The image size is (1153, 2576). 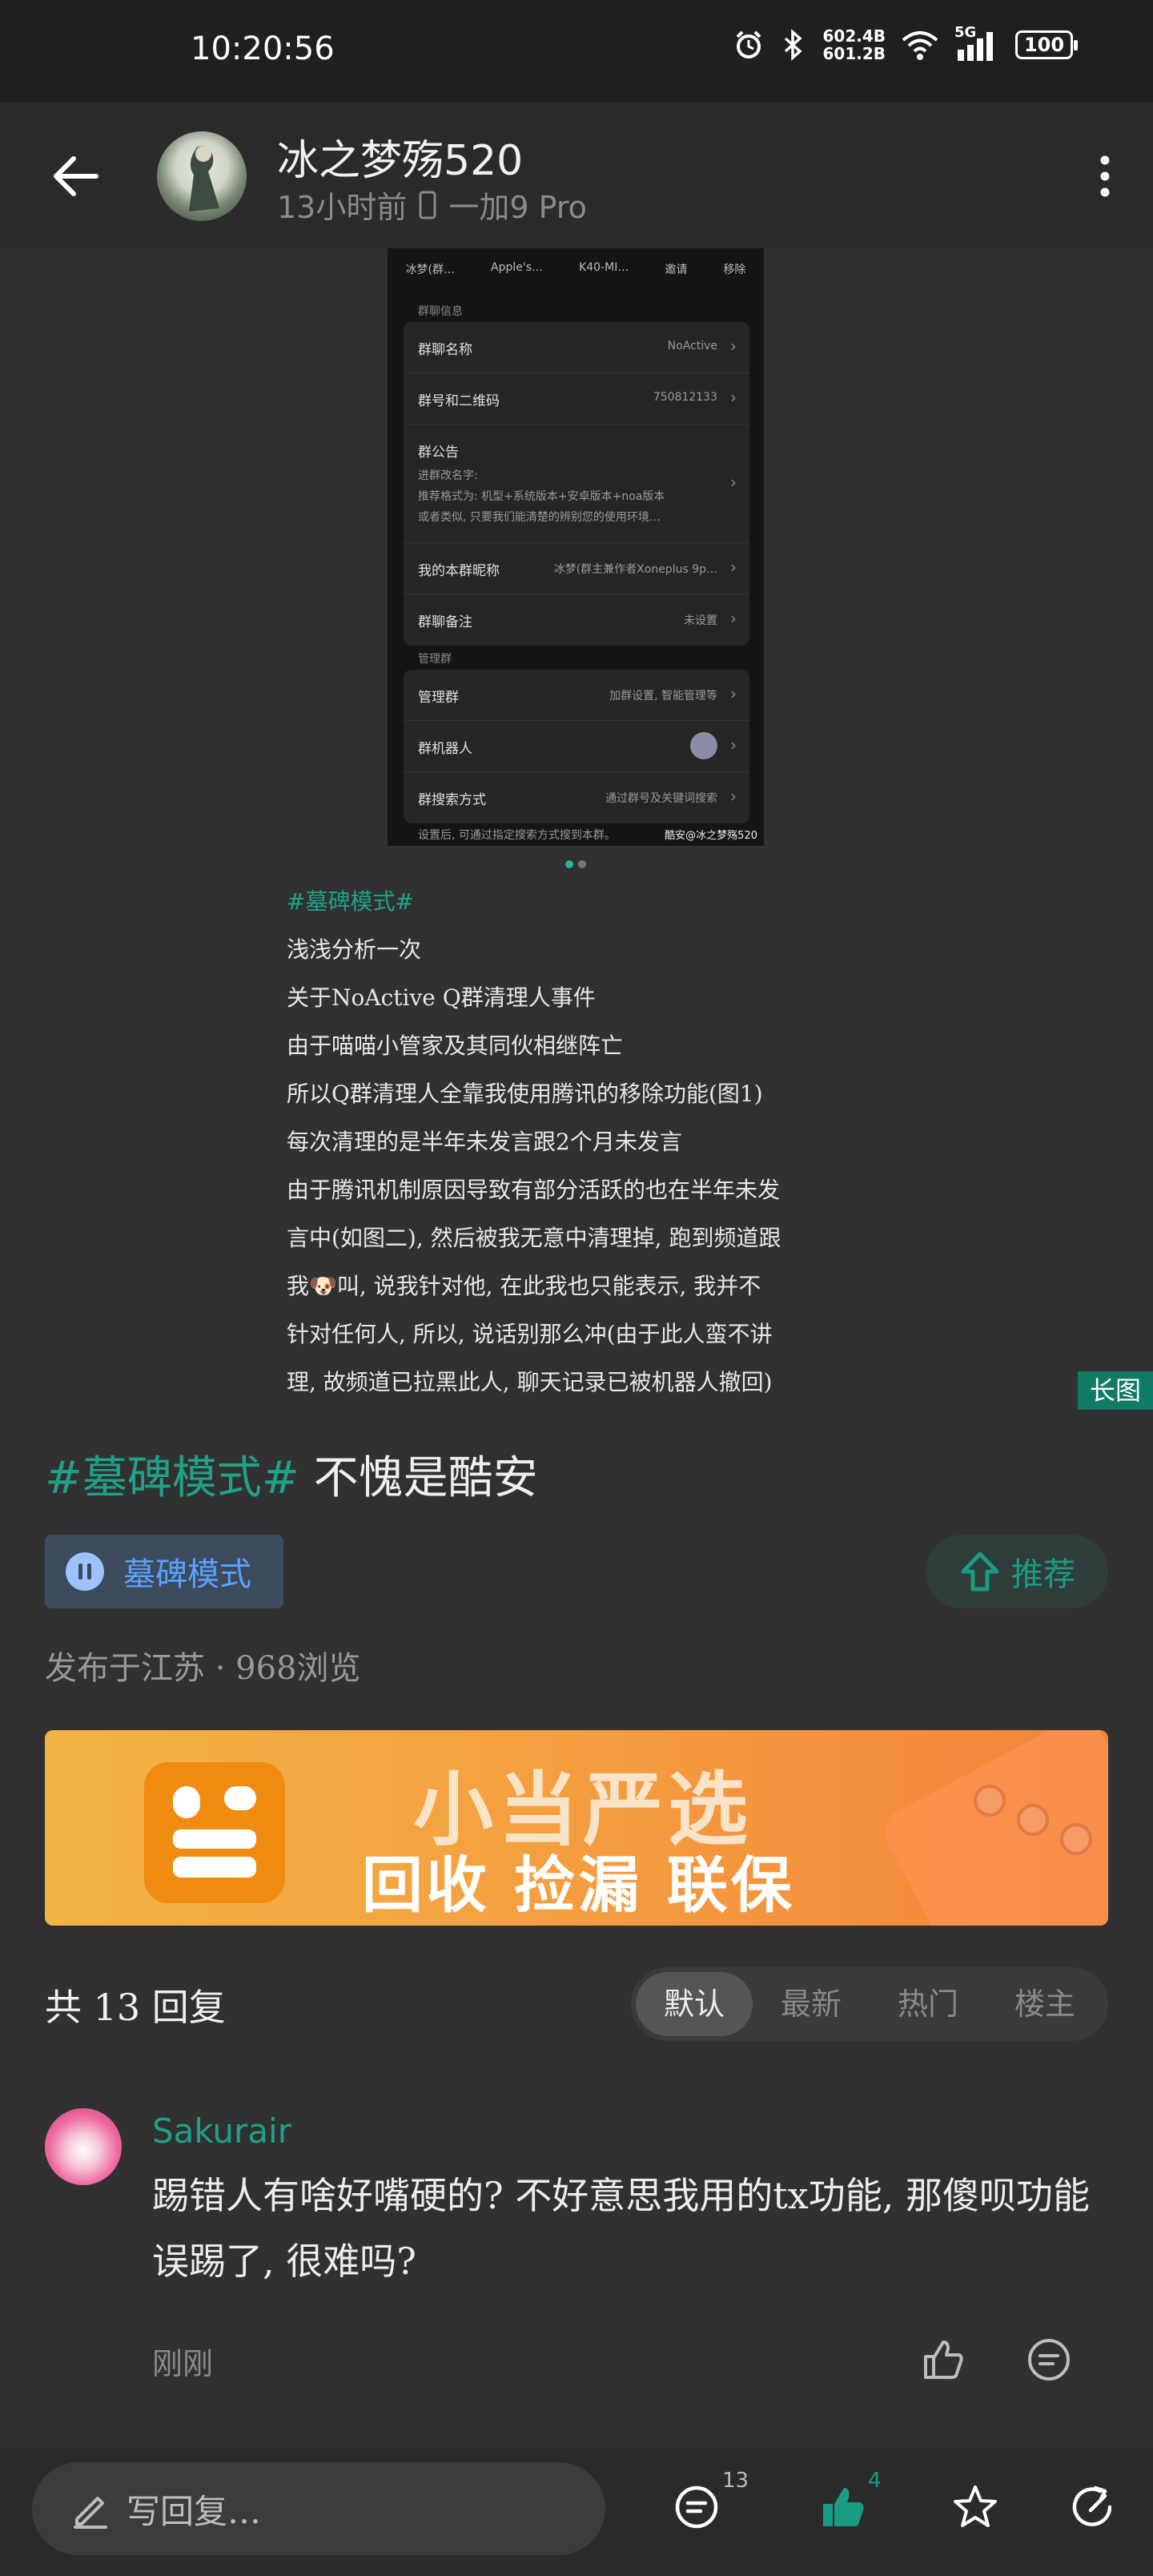 I want to click on reply-count-badge: 13, so click(x=735, y=2481).